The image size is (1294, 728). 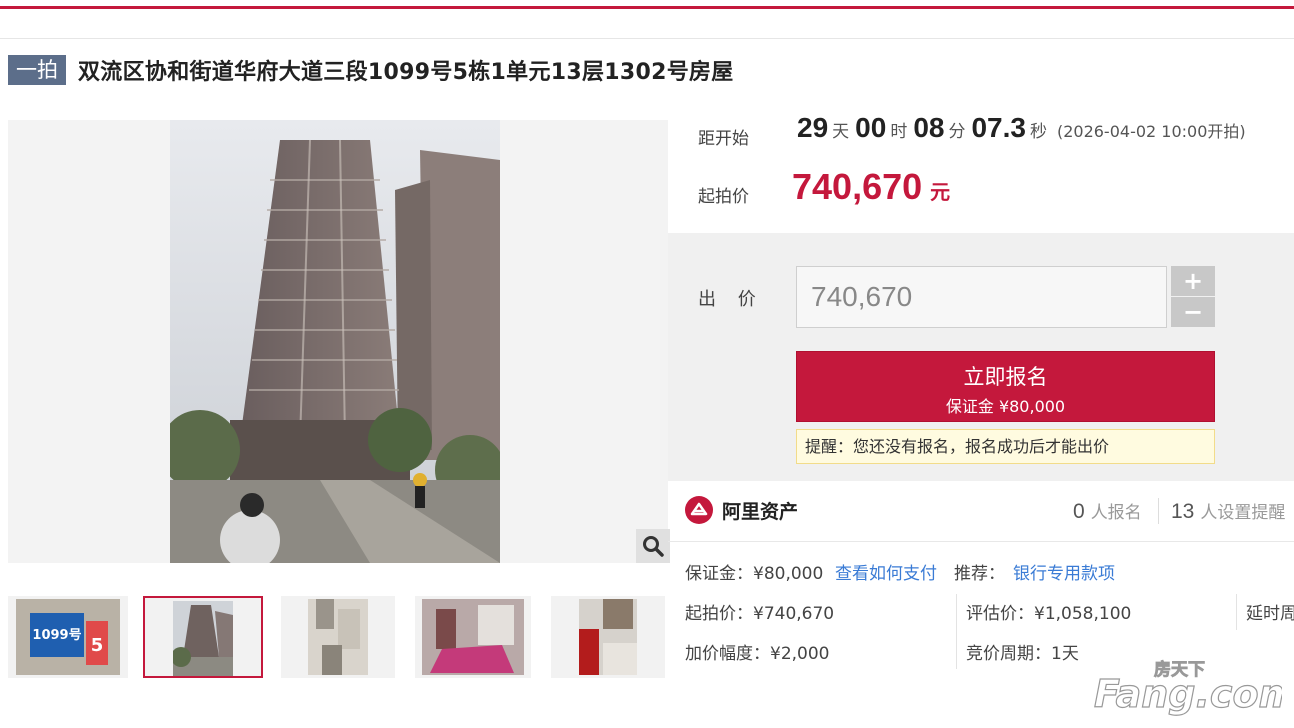 What do you see at coordinates (1193, 281) in the screenshot?
I see `increase-bid-button: +` at bounding box center [1193, 281].